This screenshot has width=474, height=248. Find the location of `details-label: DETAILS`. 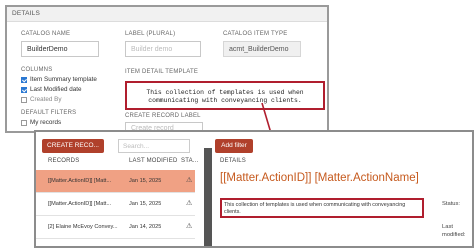

details-label: DETAILS is located at coordinates (233, 161).